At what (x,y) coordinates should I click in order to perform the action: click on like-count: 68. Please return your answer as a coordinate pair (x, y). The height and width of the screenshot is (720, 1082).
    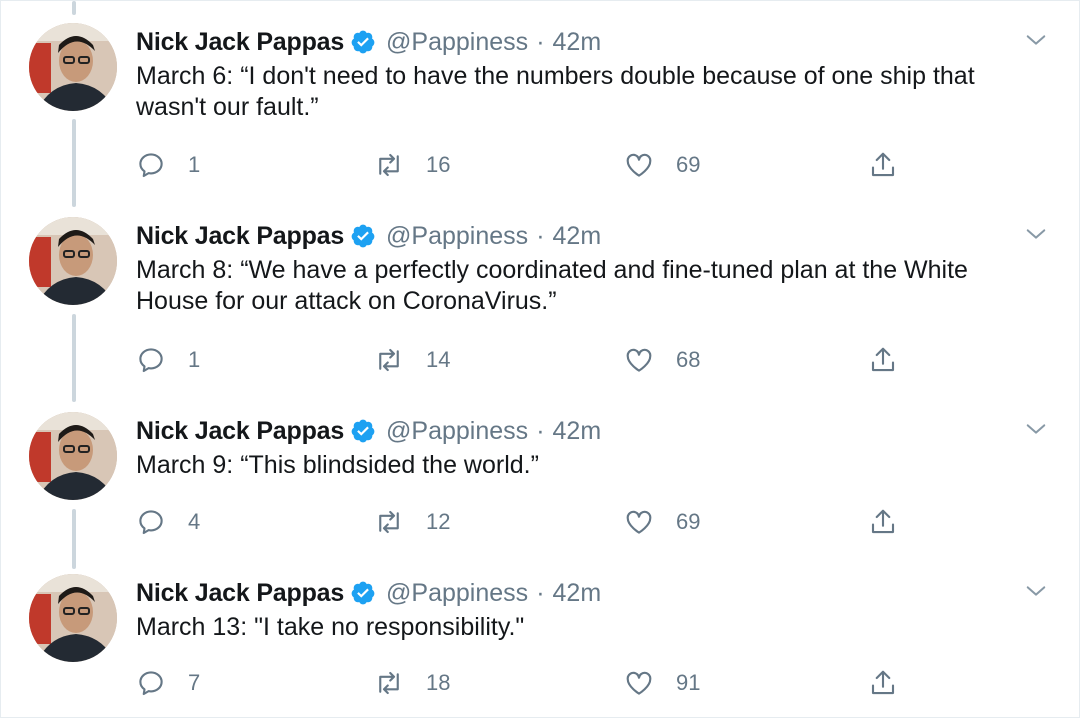
    Looking at the image, I should click on (688, 359).